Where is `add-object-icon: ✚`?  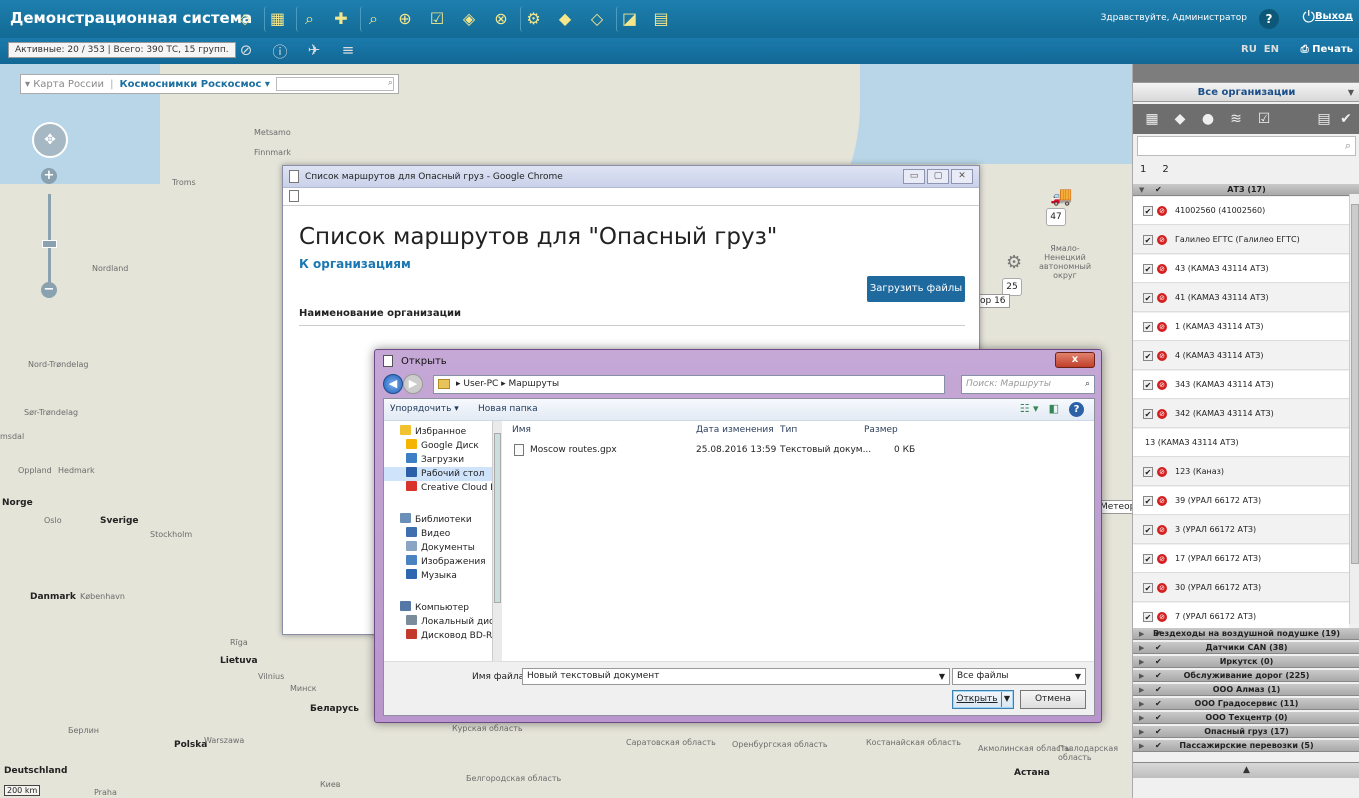 add-object-icon: ✚ is located at coordinates (341, 19).